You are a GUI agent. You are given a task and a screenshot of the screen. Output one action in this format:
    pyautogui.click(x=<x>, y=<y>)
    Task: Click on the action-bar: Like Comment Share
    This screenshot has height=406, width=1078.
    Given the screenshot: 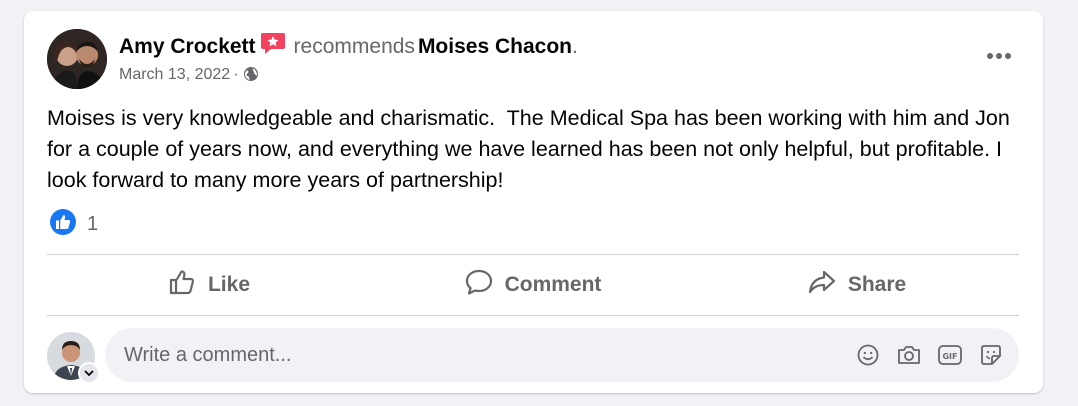 What is the action you would take?
    pyautogui.click(x=533, y=285)
    